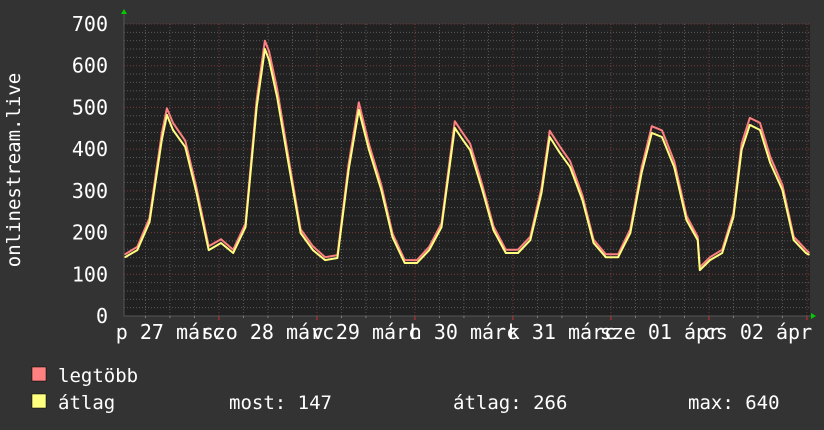 This screenshot has width=824, height=430. Describe the element at coordinates (510, 403) in the screenshot. I see `legend-average-value: átlag: 266` at that location.